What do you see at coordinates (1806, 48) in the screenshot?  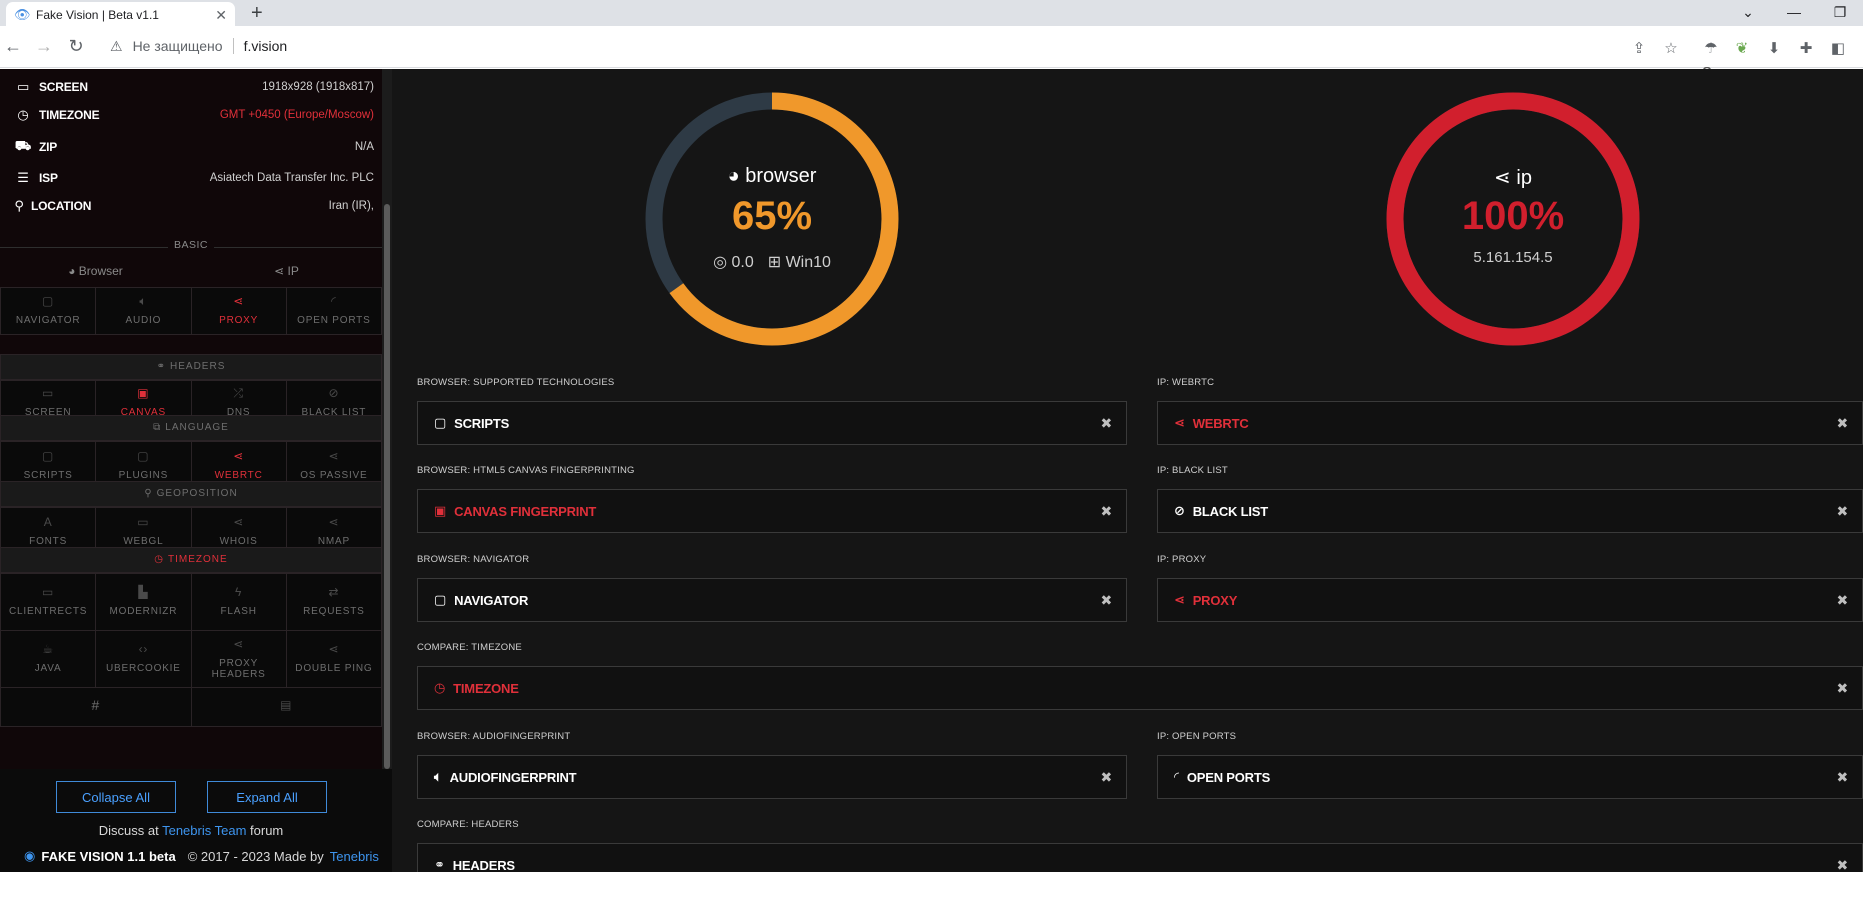 I see `puzzle-extensions-icon: ✚` at bounding box center [1806, 48].